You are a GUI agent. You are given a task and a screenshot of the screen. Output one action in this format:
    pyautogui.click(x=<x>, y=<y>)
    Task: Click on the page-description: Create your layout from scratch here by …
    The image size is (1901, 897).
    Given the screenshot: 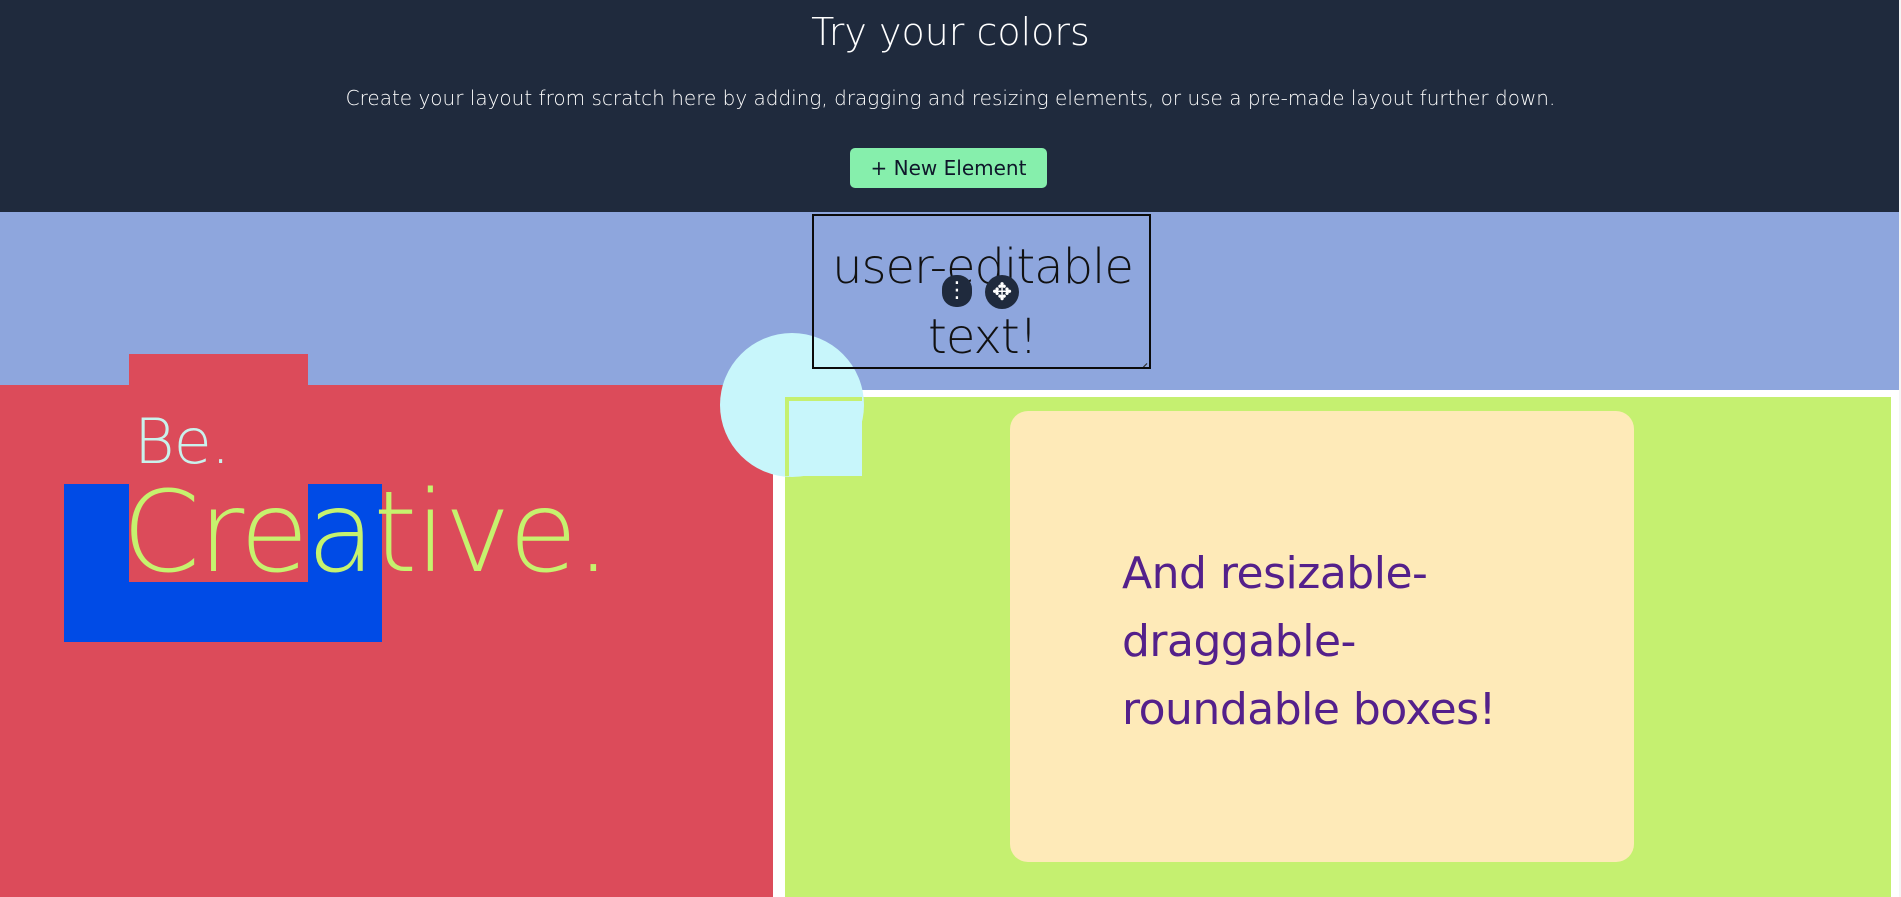 What is the action you would take?
    pyautogui.click(x=950, y=98)
    